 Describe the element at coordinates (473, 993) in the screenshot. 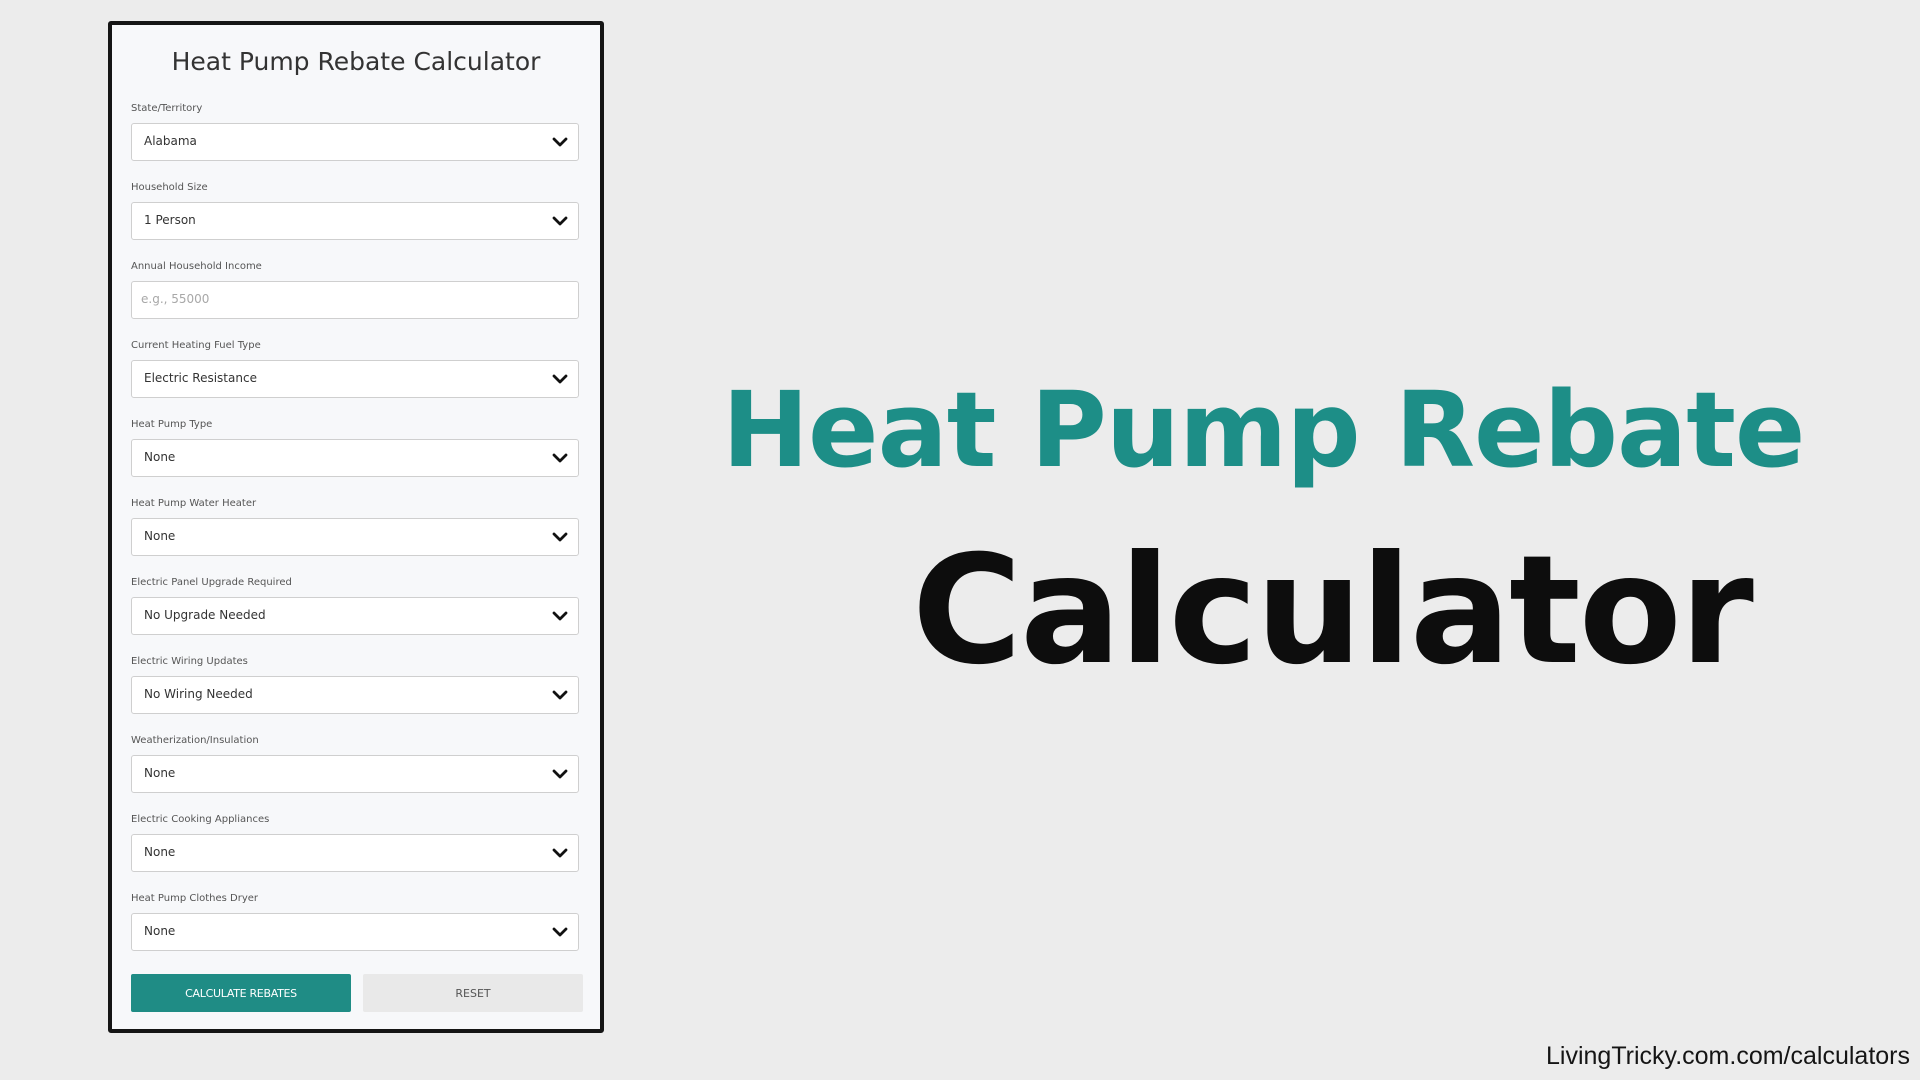

I see `reset-button: RESET` at that location.